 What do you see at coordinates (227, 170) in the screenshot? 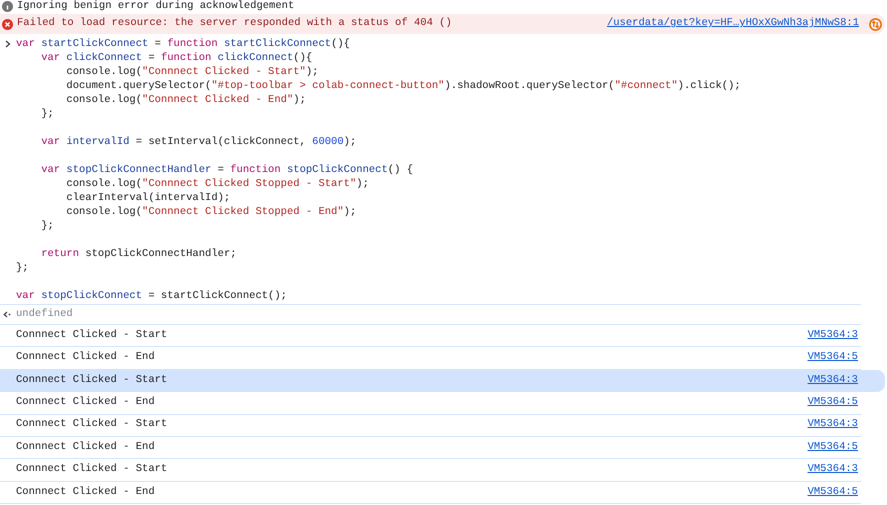
I see `code-line: var stopClickConnectHandler = function stopClickConnect() {` at bounding box center [227, 170].